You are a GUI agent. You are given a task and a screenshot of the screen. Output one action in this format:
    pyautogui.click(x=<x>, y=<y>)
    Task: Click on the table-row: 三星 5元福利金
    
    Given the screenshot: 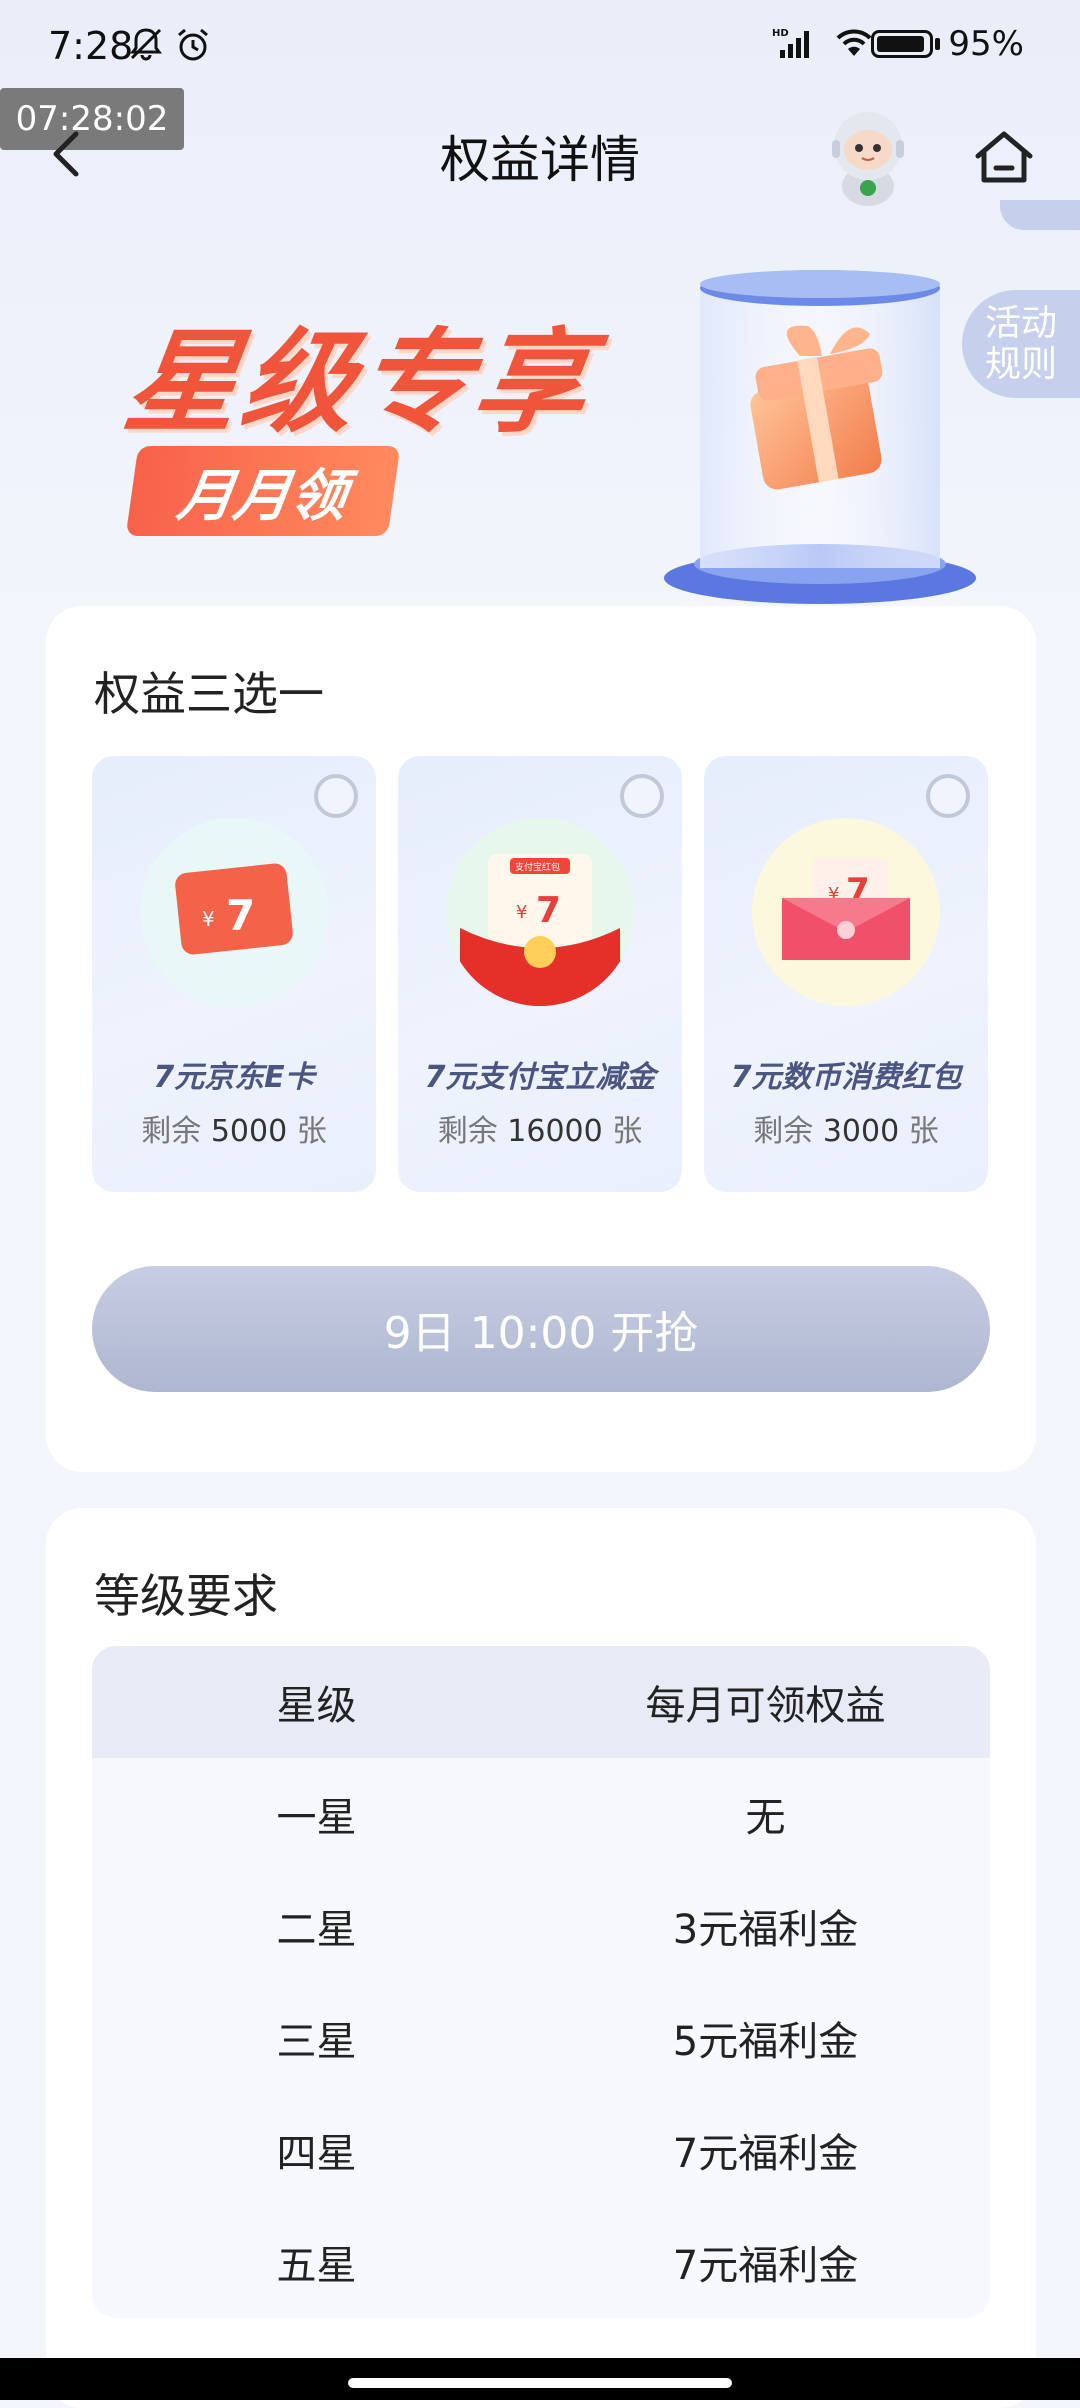 What is the action you would take?
    pyautogui.click(x=541, y=2038)
    